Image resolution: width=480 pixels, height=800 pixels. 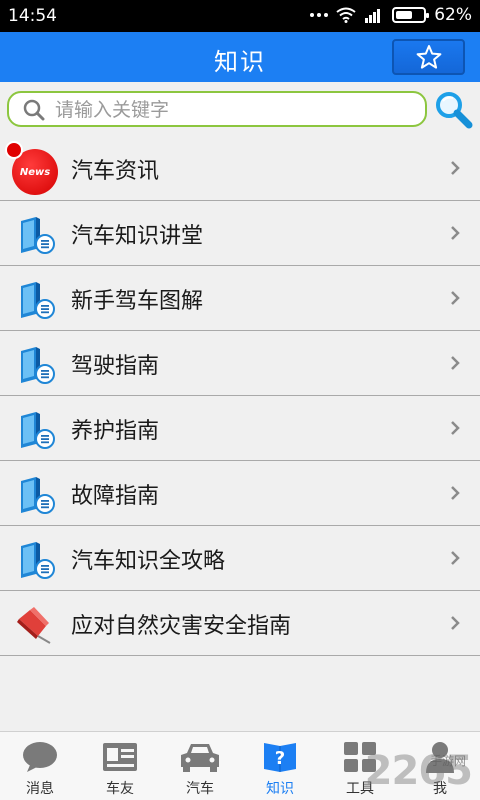 What do you see at coordinates (137, 236) in the screenshot?
I see `list-item-label: 汽车知识讲堂` at bounding box center [137, 236].